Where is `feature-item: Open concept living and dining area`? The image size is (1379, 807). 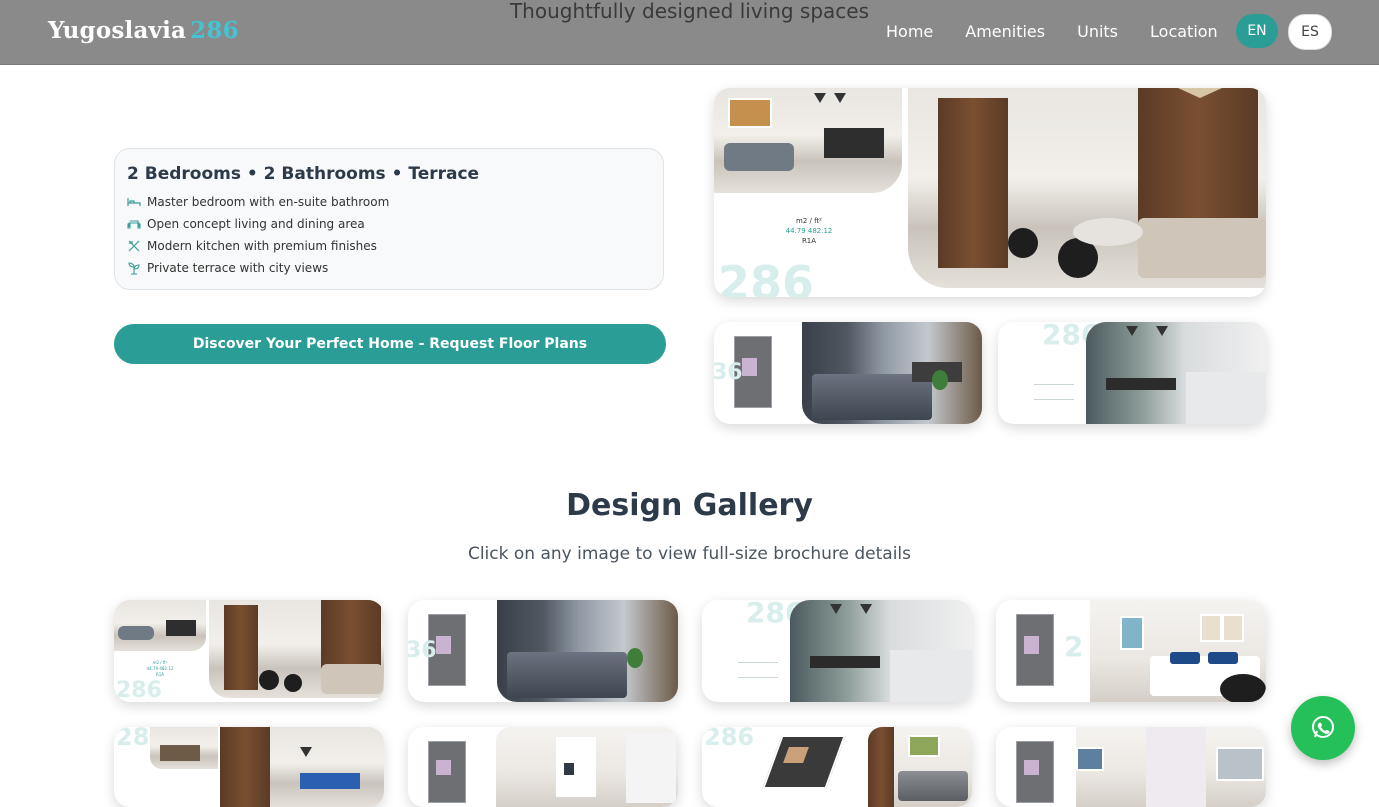 feature-item: Open concept living and dining area is located at coordinates (389, 224).